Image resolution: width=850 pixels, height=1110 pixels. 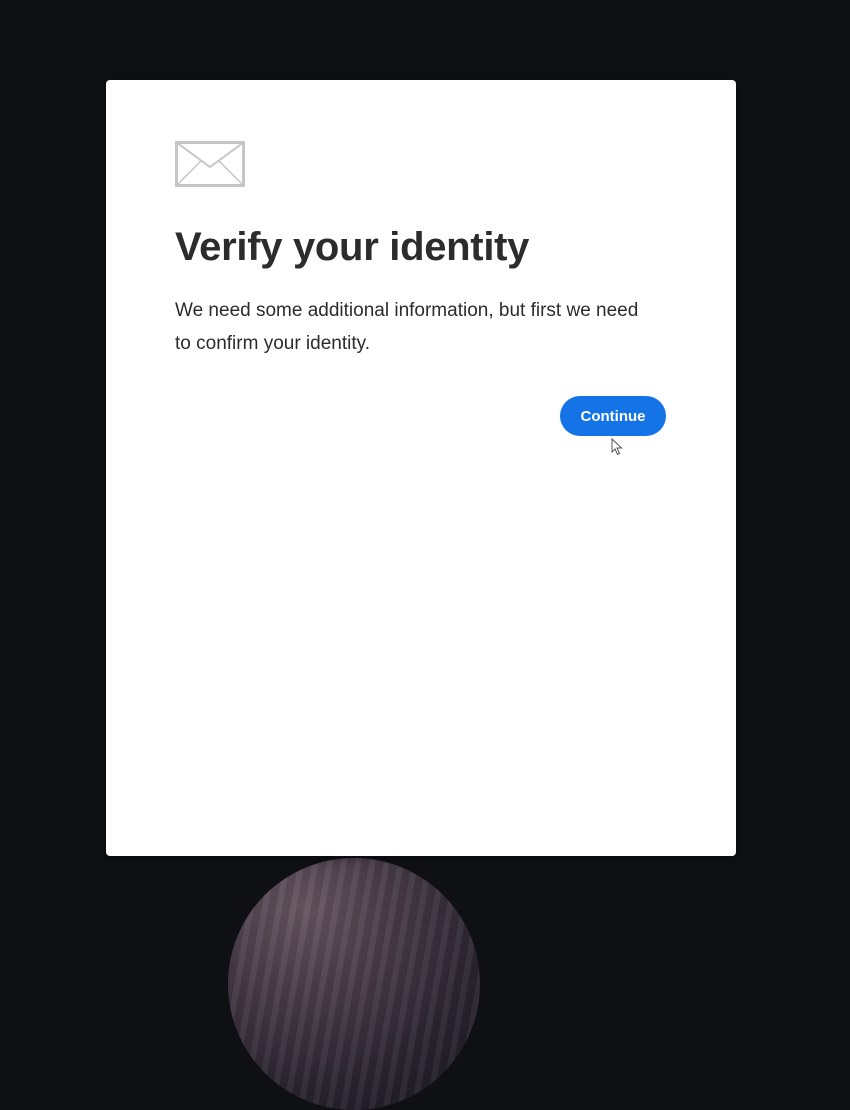 What do you see at coordinates (352, 247) in the screenshot?
I see `dialog-title: Verify your identity` at bounding box center [352, 247].